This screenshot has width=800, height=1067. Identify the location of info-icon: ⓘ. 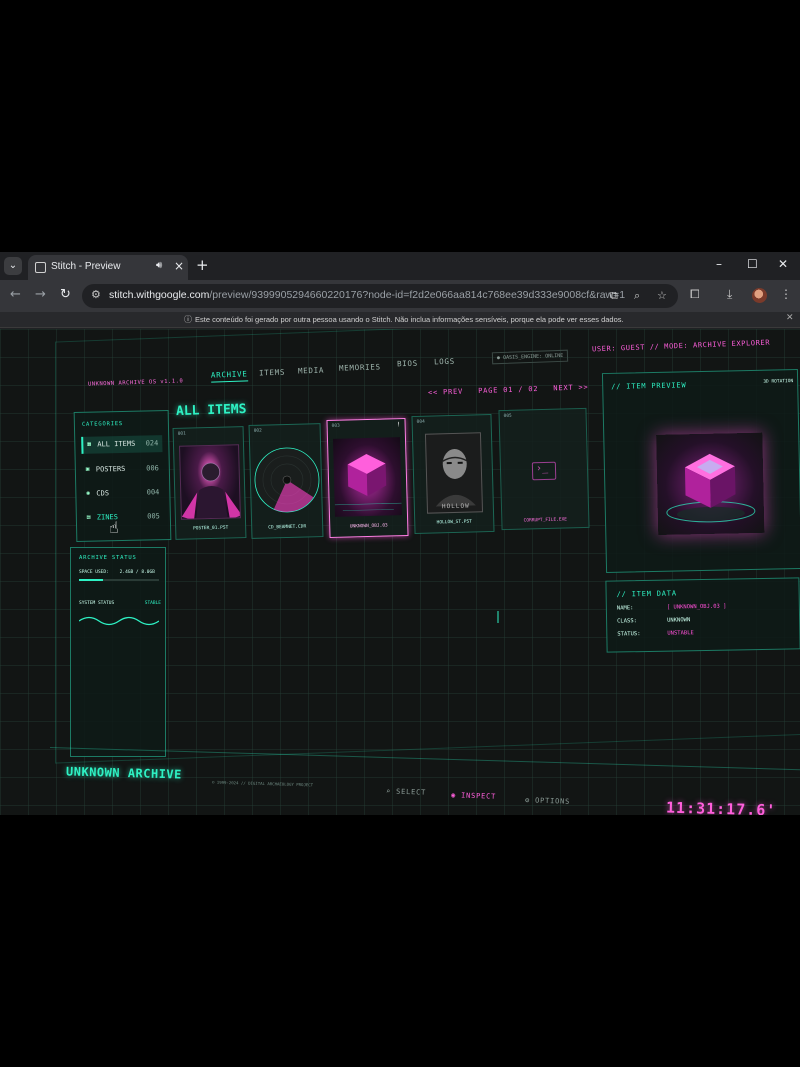
(188, 319).